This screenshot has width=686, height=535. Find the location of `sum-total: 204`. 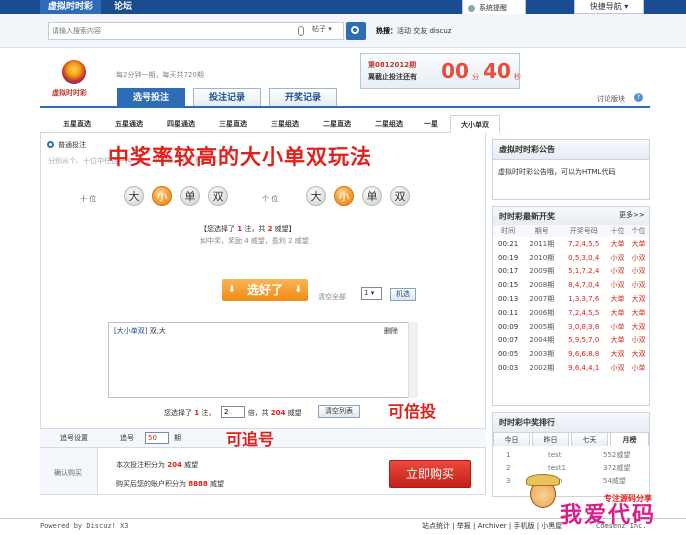

sum-total: 204 is located at coordinates (278, 413).